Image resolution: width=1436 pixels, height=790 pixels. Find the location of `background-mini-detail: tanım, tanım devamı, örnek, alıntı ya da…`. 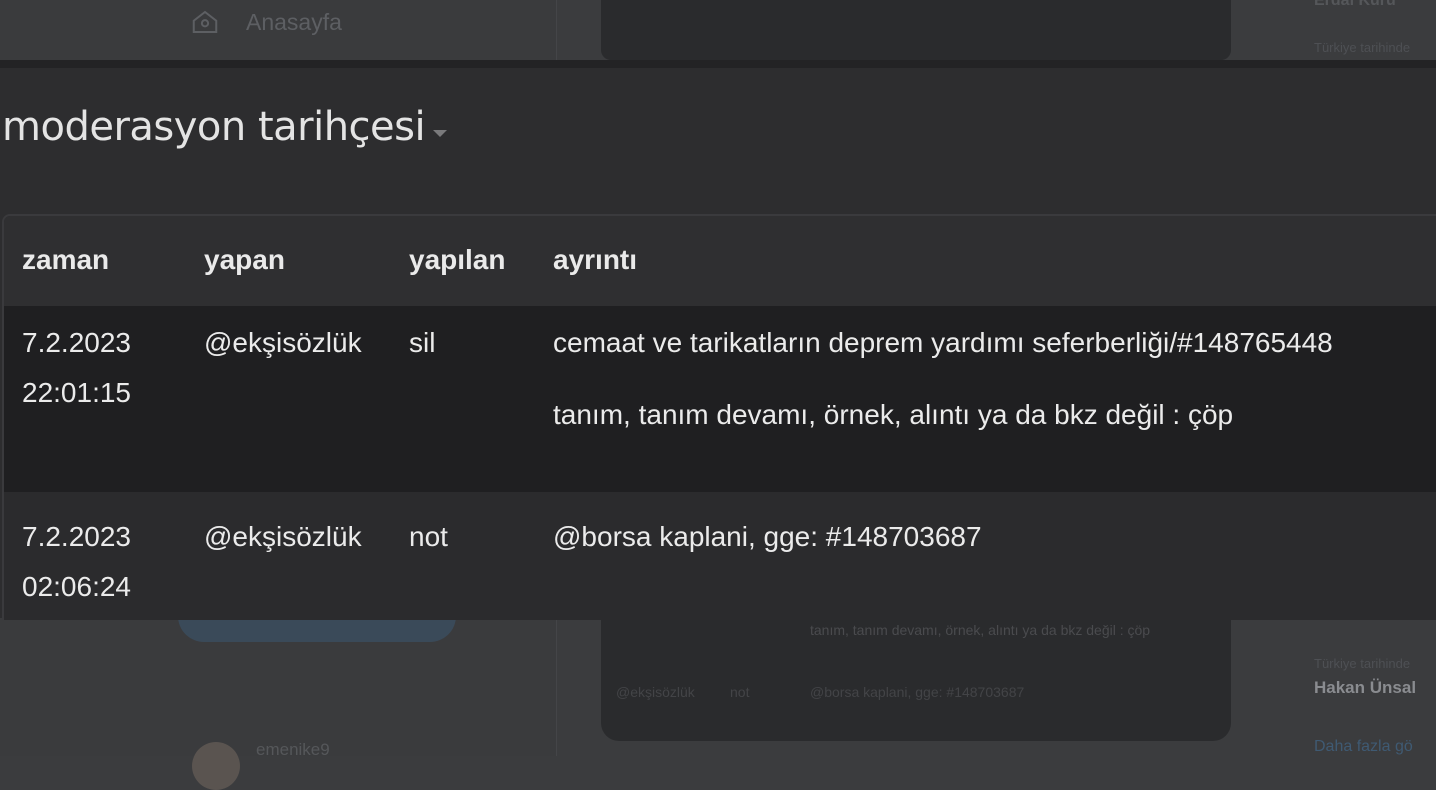

background-mini-detail: tanım, tanım devamı, örnek, alıntı ya da… is located at coordinates (980, 630).